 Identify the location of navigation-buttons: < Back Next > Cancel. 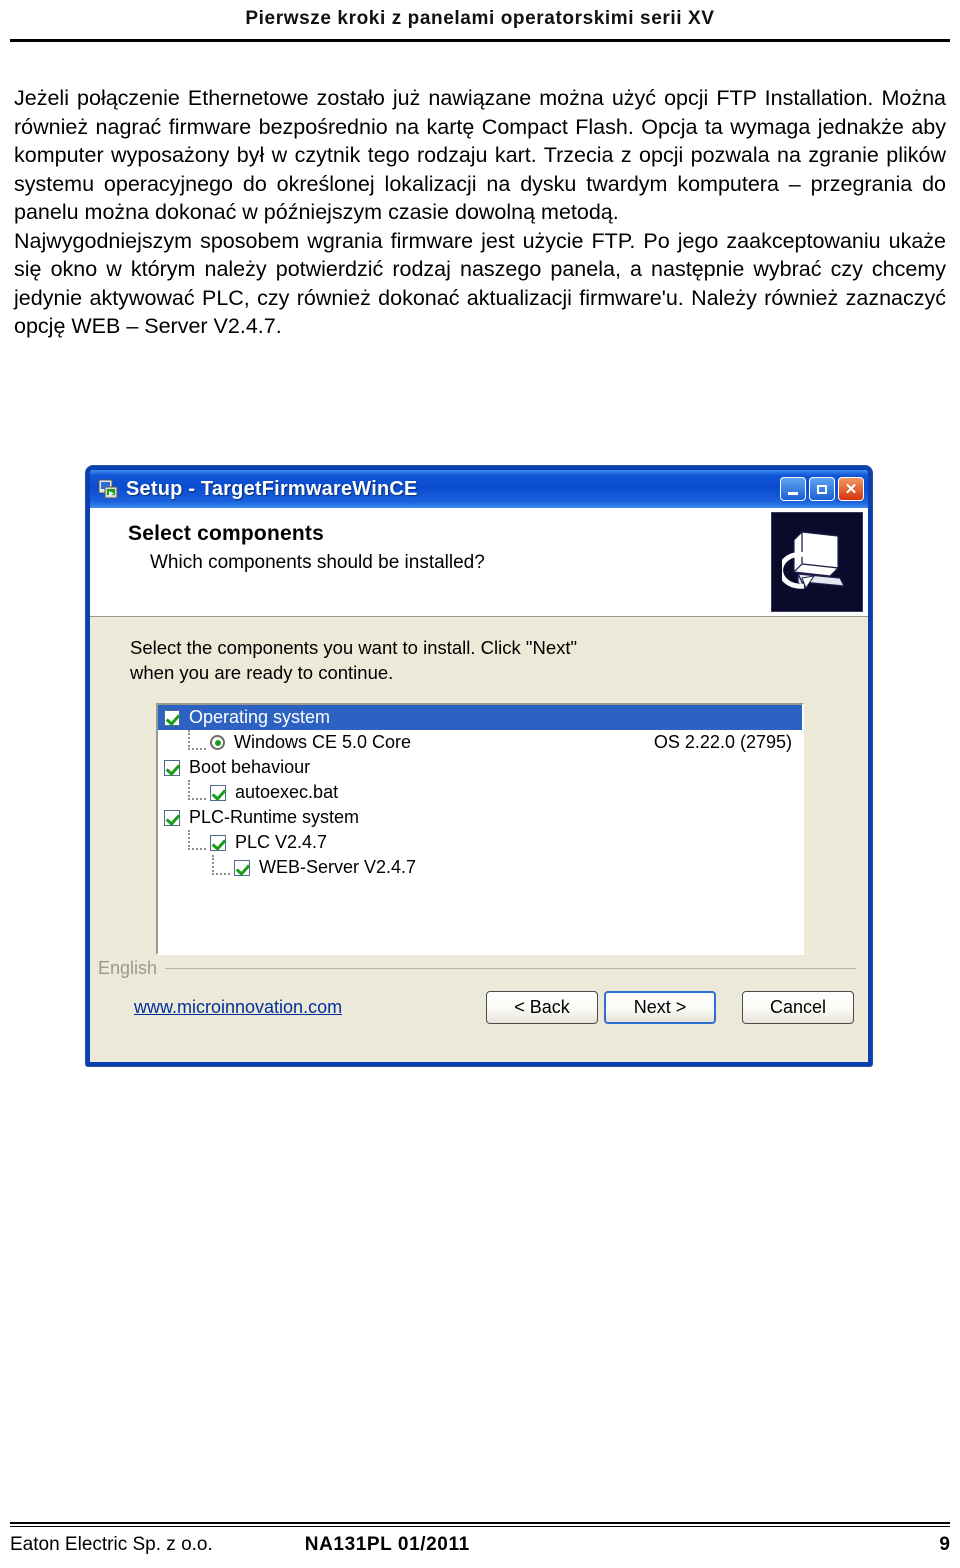
(670, 1007).